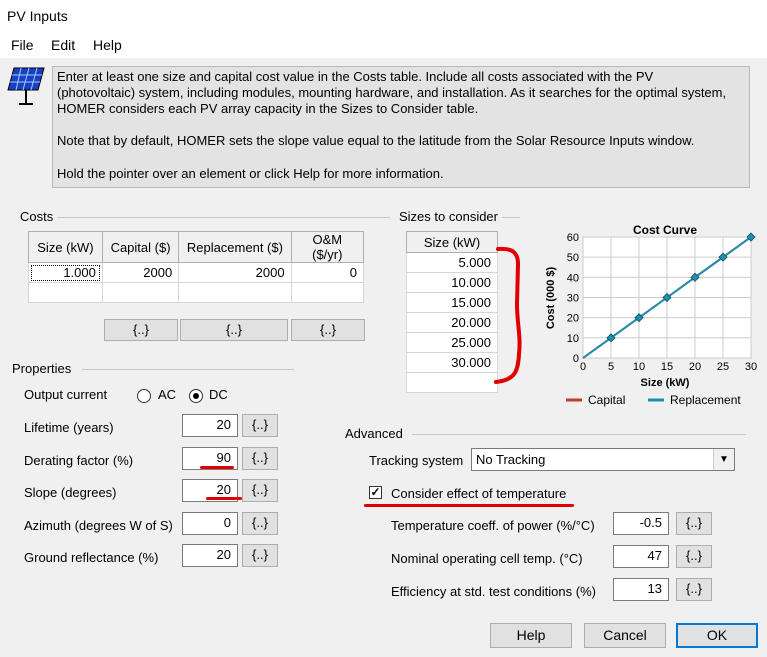 Image resolution: width=767 pixels, height=657 pixels. Describe the element at coordinates (551, 297) in the screenshot. I see `chart-ylabel: Cost (000 $)` at that location.